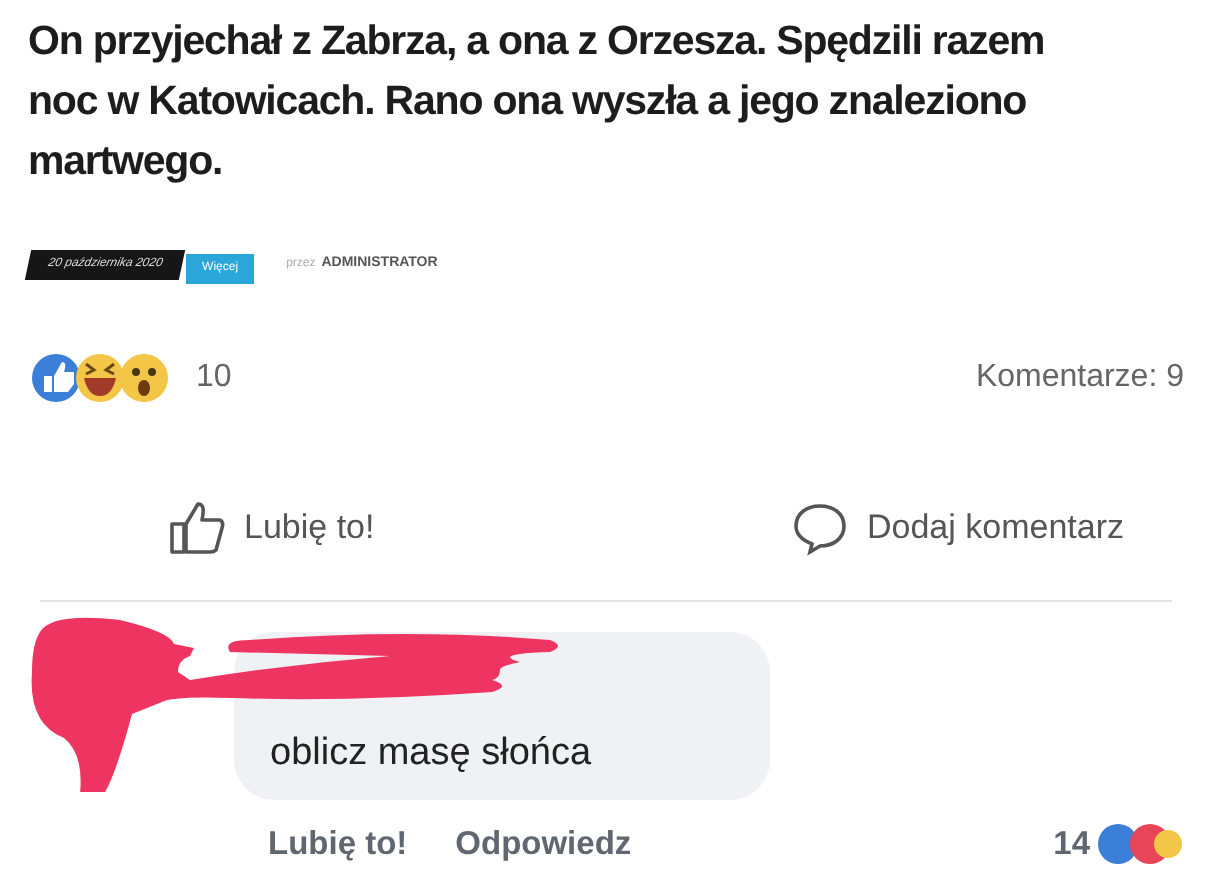 This screenshot has width=1220, height=882. I want to click on comment-reaction-count: 14, so click(1071, 845).